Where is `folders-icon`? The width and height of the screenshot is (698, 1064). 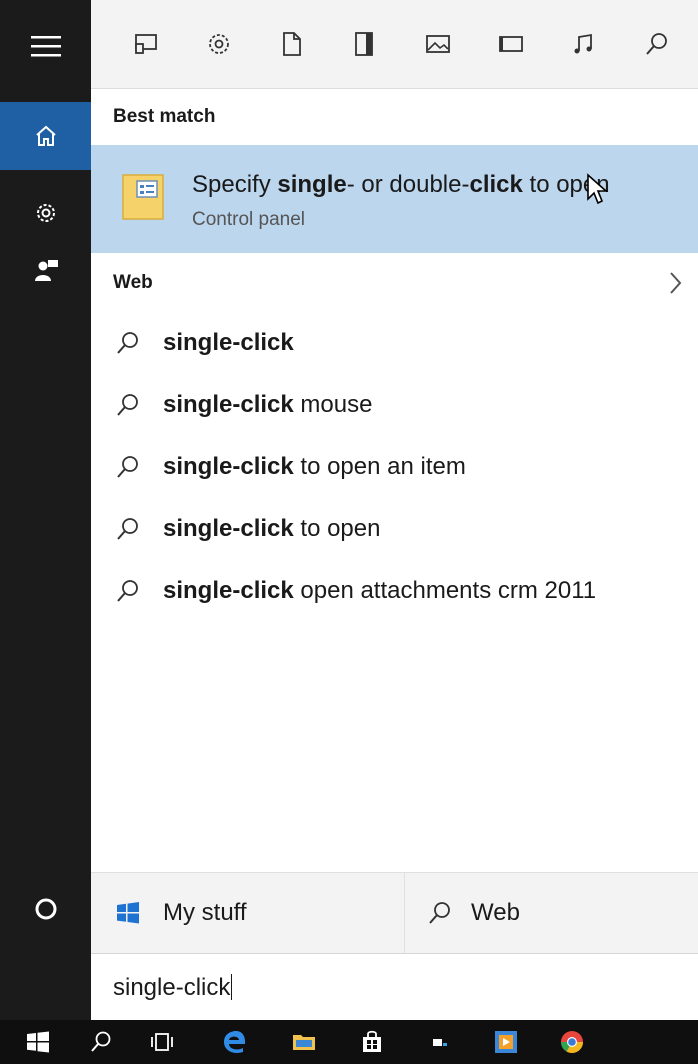 folders-icon is located at coordinates (364, 44).